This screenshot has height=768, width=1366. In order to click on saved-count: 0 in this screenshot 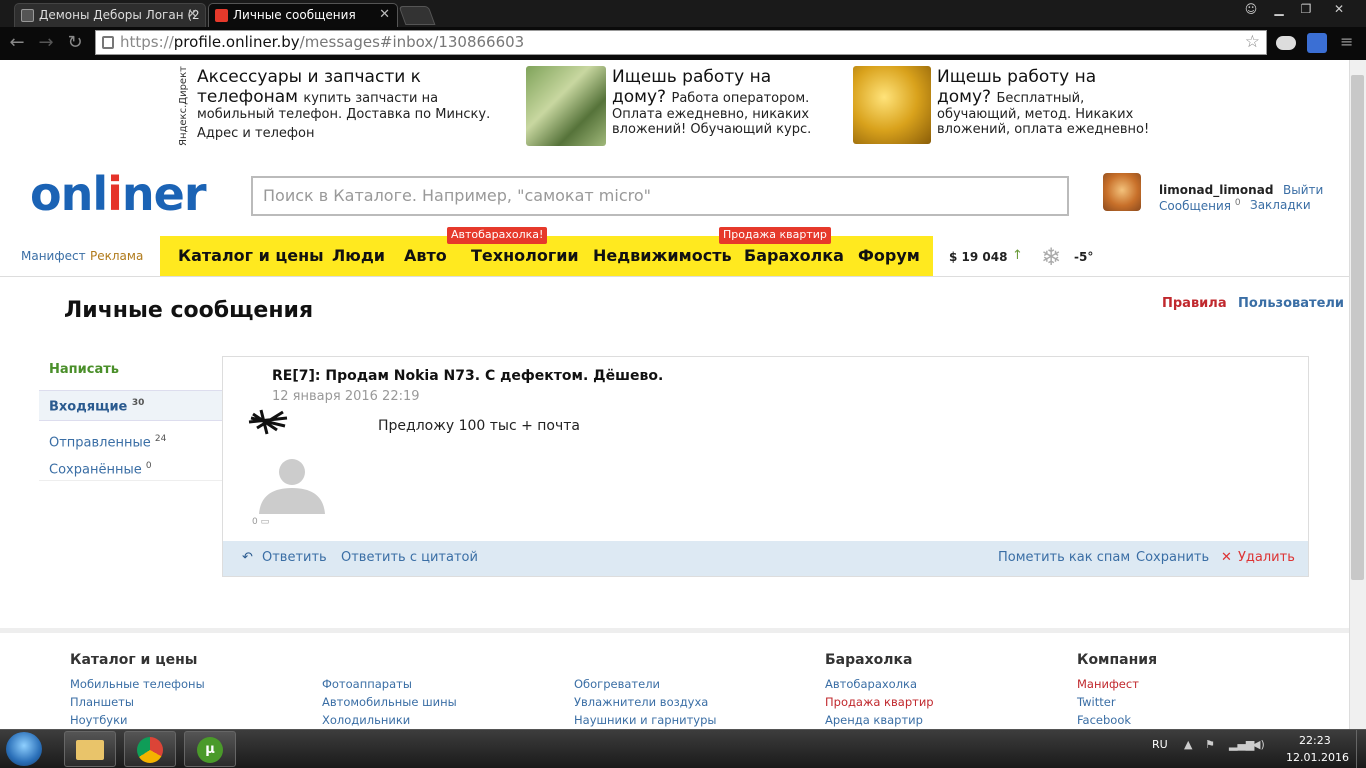, I will do `click(148, 466)`.